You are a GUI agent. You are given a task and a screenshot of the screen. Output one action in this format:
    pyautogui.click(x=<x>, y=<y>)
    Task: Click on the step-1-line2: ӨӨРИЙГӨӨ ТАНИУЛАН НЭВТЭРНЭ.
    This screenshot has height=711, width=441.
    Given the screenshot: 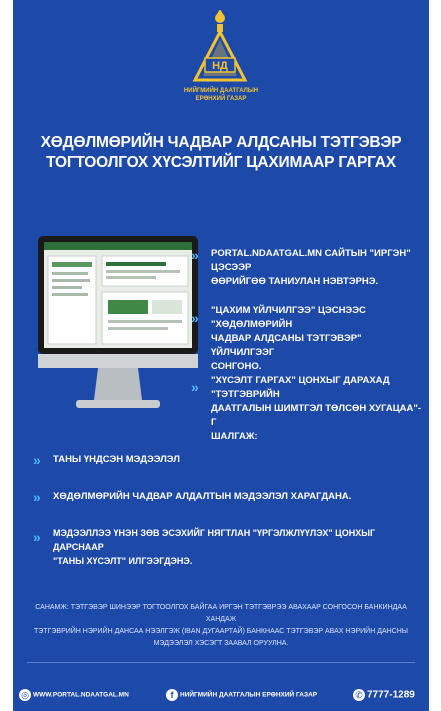 What is the action you would take?
    pyautogui.click(x=295, y=281)
    